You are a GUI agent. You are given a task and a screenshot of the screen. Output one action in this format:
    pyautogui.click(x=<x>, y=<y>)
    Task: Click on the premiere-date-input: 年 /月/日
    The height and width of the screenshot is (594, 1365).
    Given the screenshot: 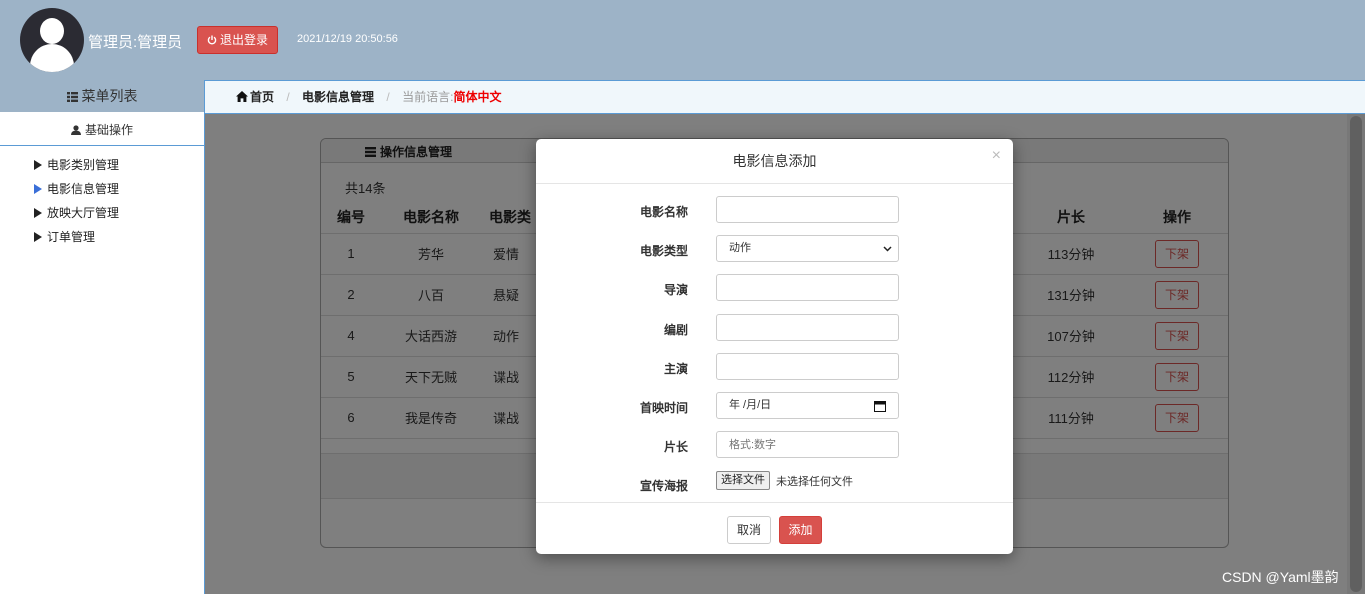 What is the action you would take?
    pyautogui.click(x=807, y=405)
    